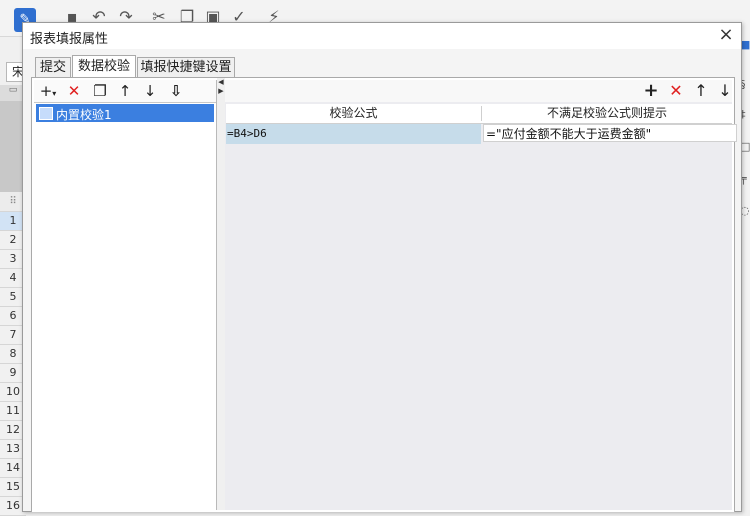  I want to click on list-toolbar: +▾ ✕ ❐ ↑ ↓ ⇩, so click(125, 91).